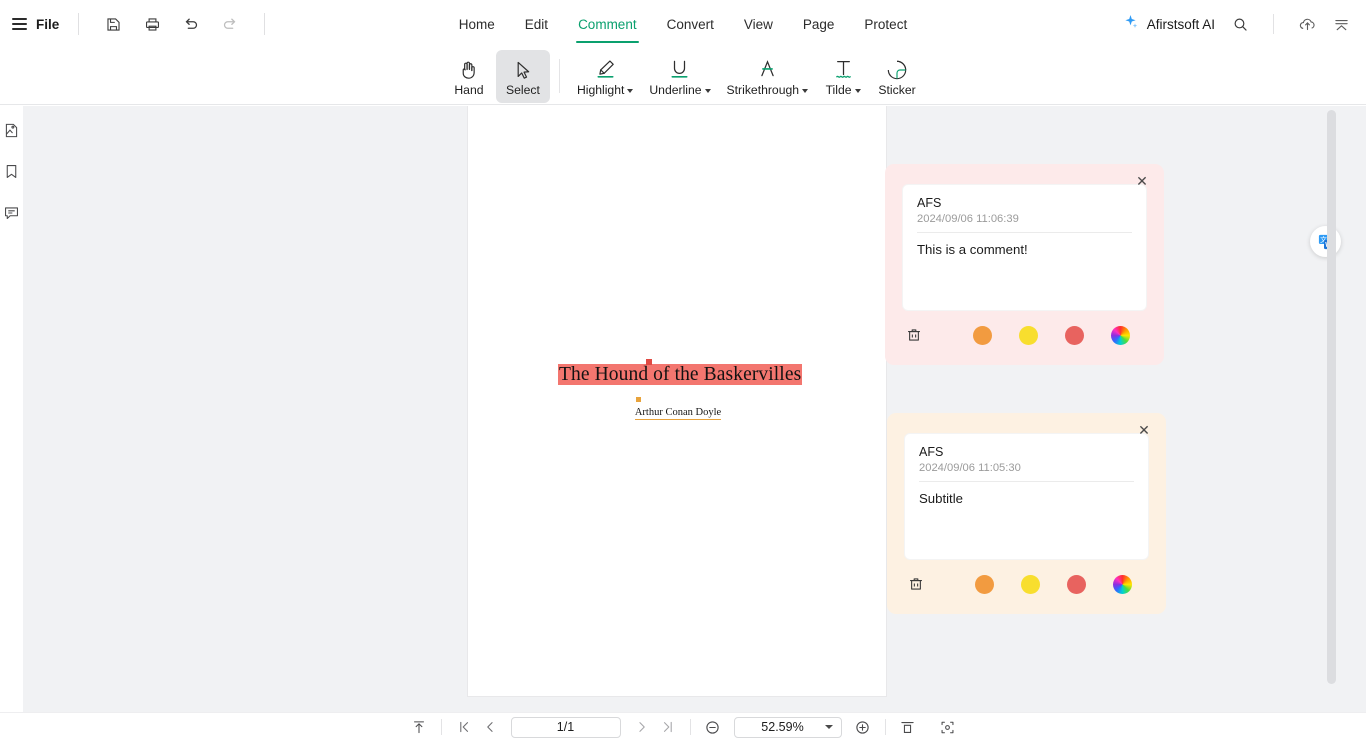 Image resolution: width=1366 pixels, height=741 pixels. I want to click on zoom-value: 52.59%, so click(782, 727).